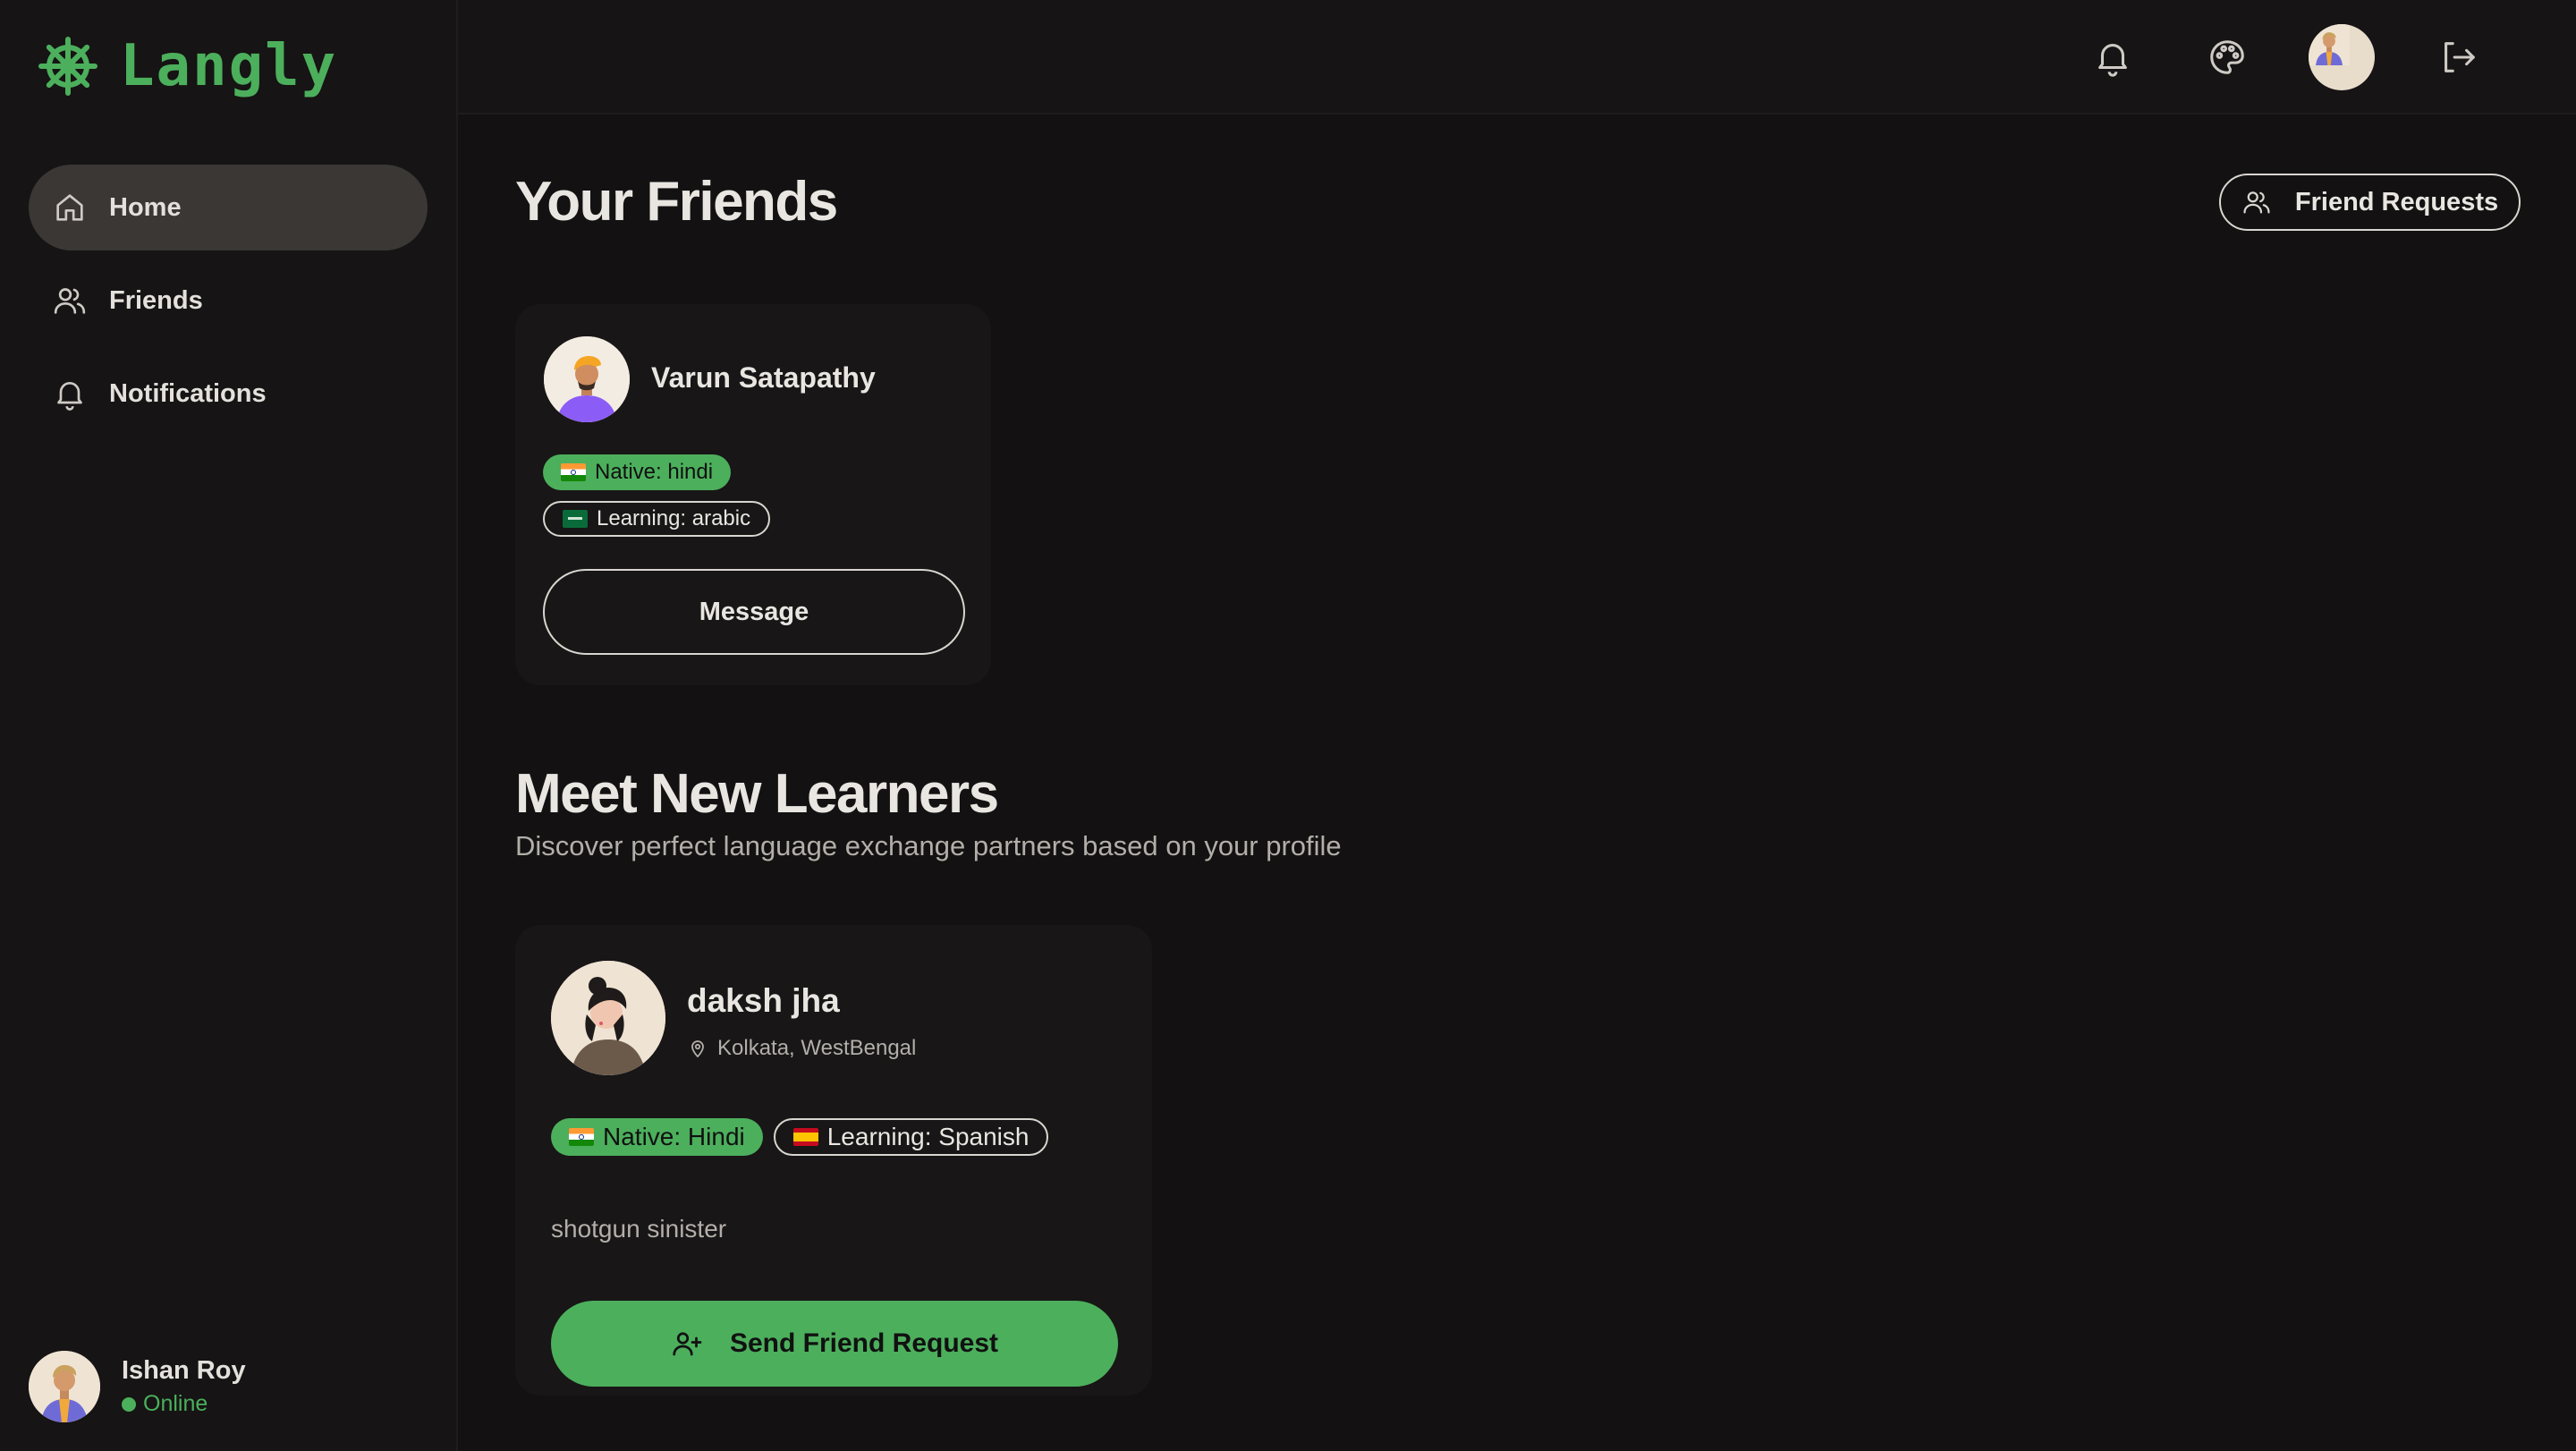  What do you see at coordinates (228, 207) in the screenshot?
I see `sidebar-item-home: Home` at bounding box center [228, 207].